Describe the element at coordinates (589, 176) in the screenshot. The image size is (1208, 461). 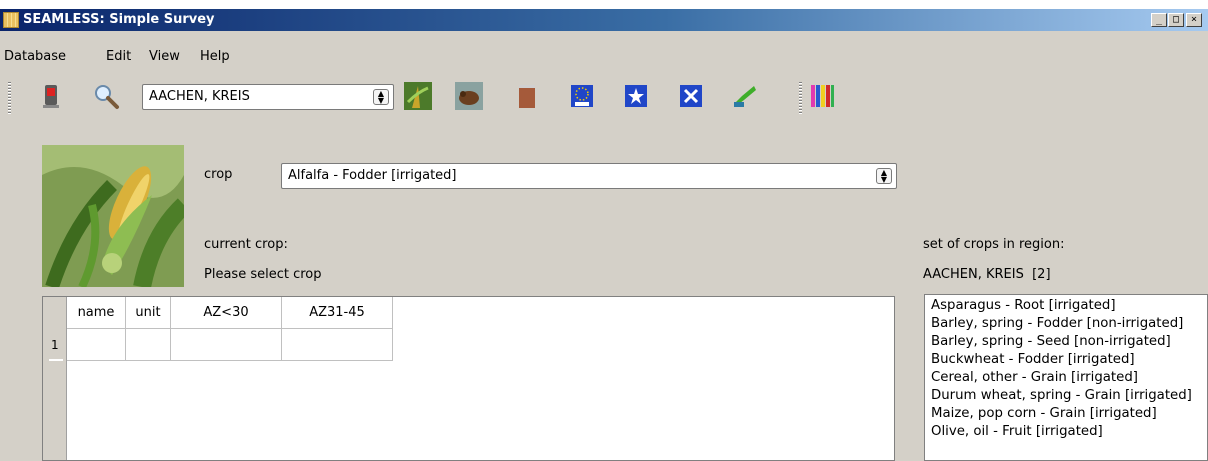
I see `crop-select: Alfalfa - Fodder [irrigated] ▲ ▼` at that location.